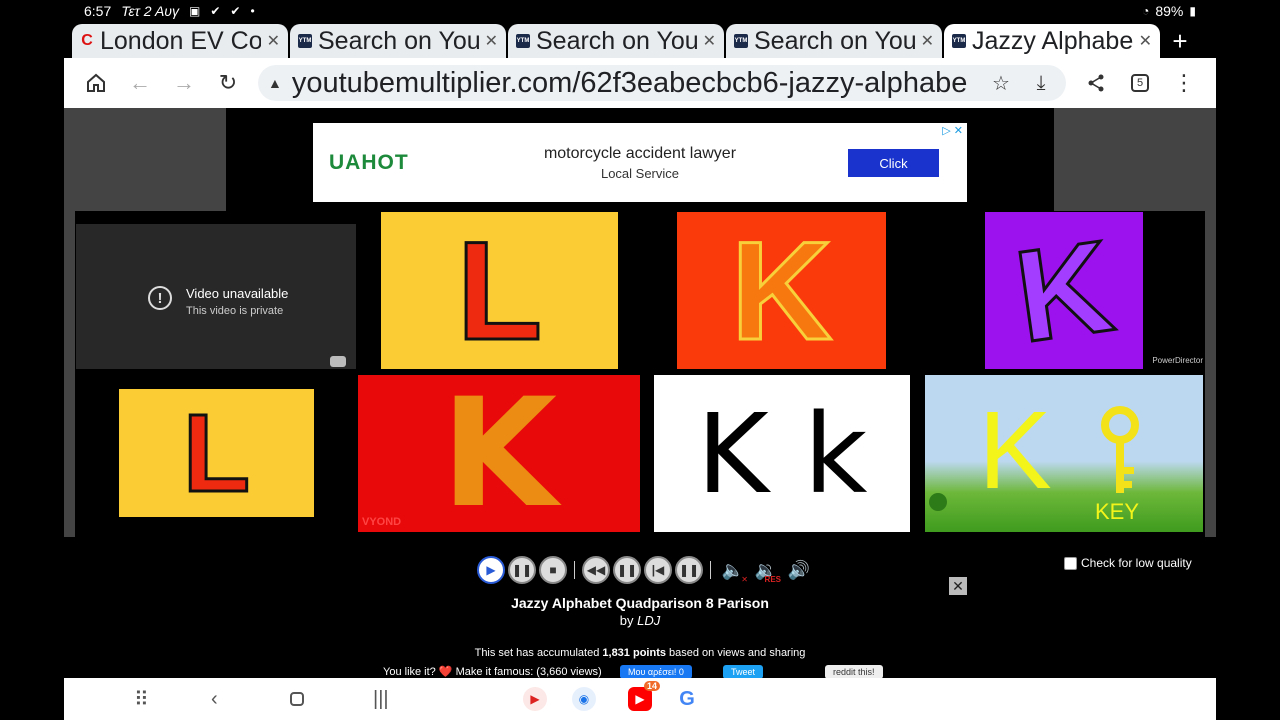 The image size is (1280, 720). Describe the element at coordinates (1064, 453) in the screenshot. I see `video-player: K KEY` at that location.